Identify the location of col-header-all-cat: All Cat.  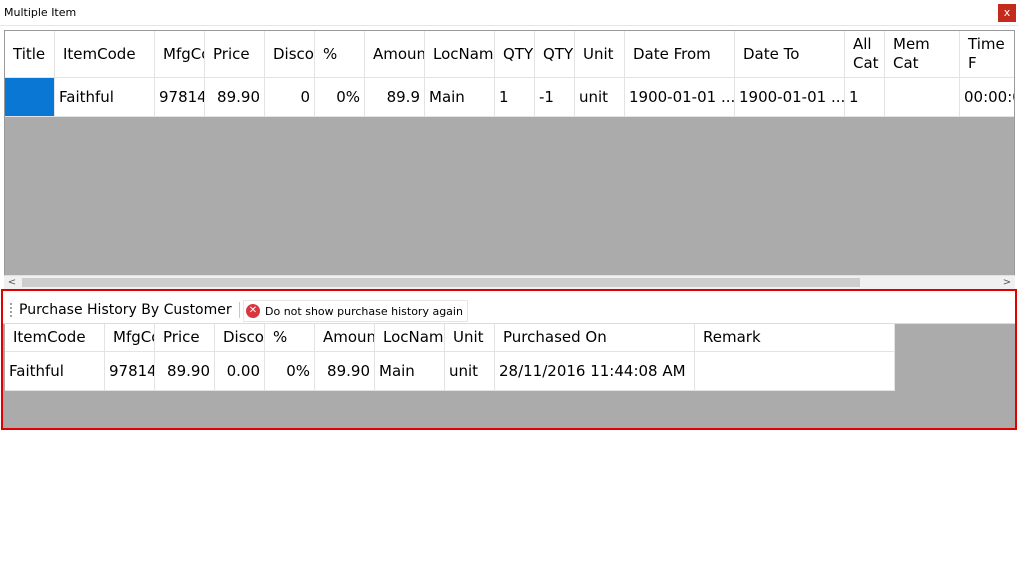
(865, 54).